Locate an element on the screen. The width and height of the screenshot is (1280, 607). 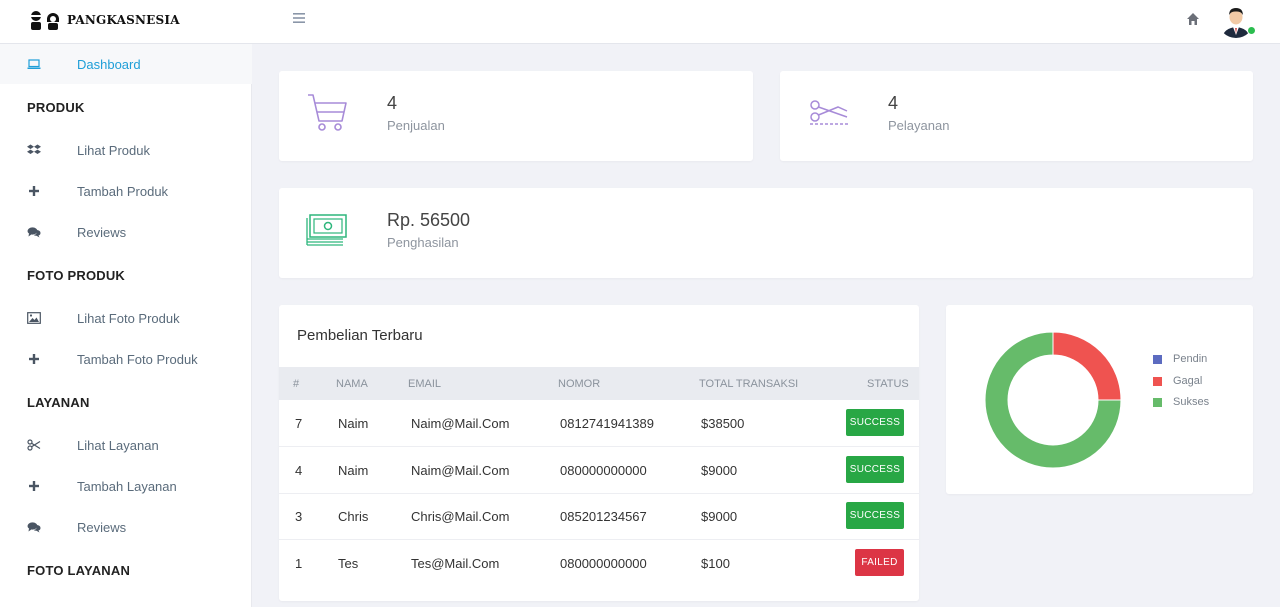
sidebar-item-label: Lihat Foto Produk is located at coordinates (128, 318).